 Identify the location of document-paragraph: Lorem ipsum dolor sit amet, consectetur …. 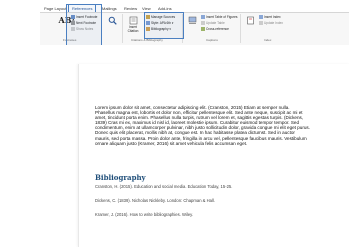
(202, 125).